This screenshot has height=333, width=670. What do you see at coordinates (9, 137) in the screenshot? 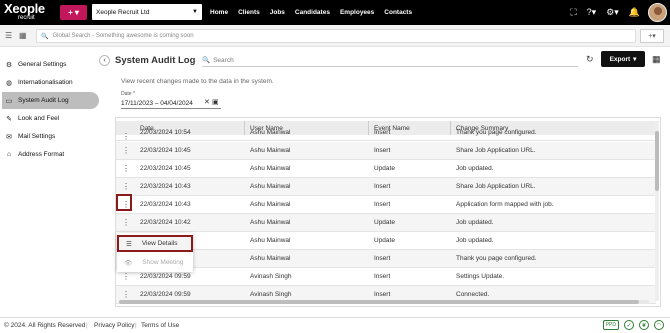
I see `mail-icon: ✉` at bounding box center [9, 137].